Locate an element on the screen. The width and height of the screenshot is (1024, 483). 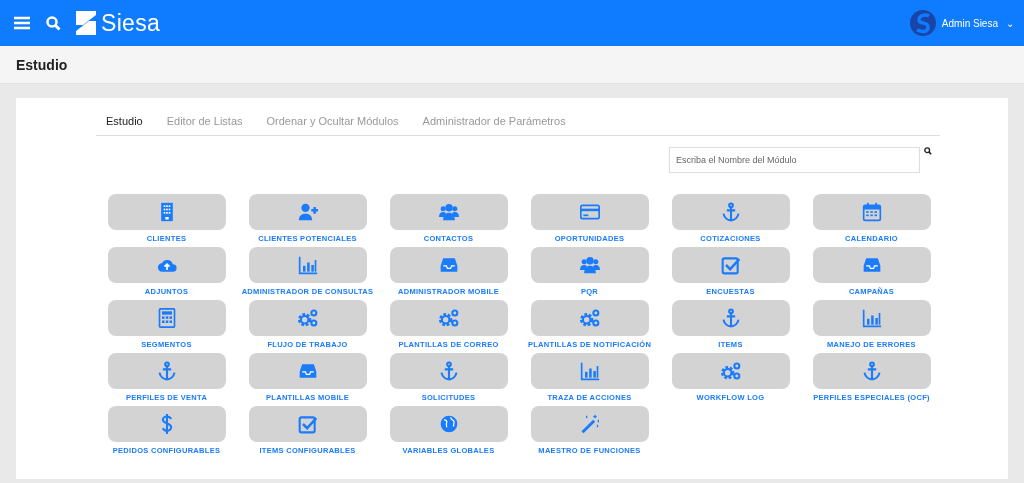
search-field: Escriba el Nombre del Módulo is located at coordinates (794, 160).